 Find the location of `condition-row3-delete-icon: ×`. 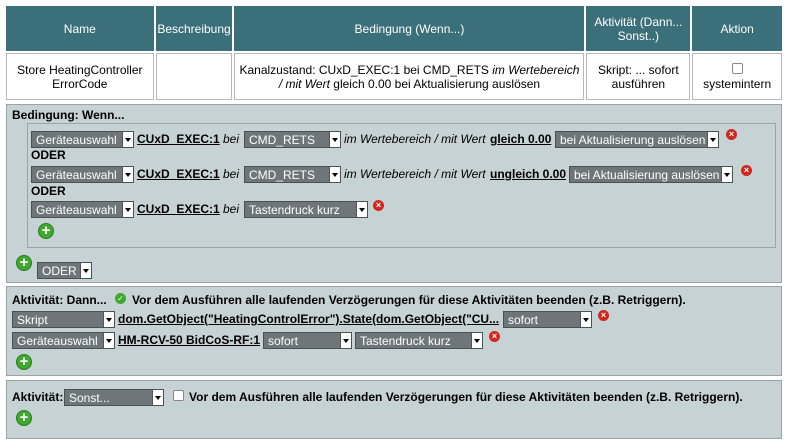

condition-row3-delete-icon: × is located at coordinates (378, 205).